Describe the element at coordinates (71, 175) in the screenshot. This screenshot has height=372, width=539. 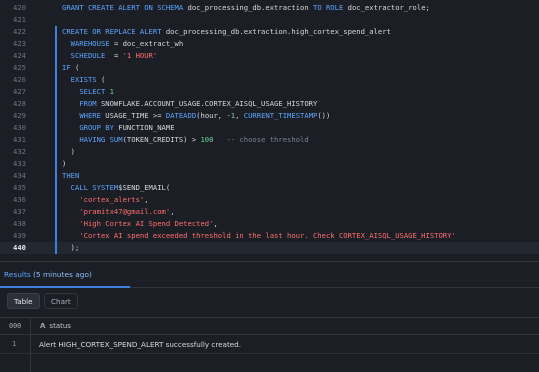
I see `code-token-kw: THEN` at that location.